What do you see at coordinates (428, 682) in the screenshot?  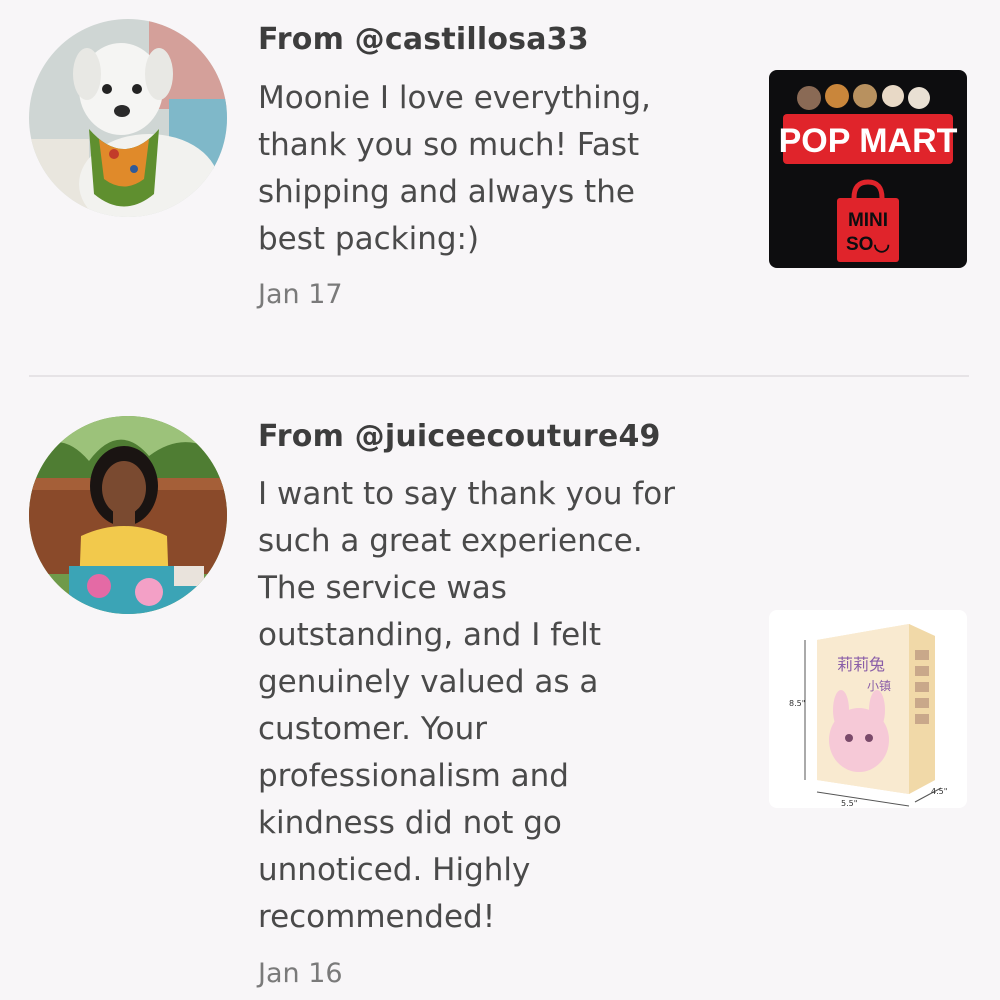 I see `review-message-line: genuinely valued as a` at bounding box center [428, 682].